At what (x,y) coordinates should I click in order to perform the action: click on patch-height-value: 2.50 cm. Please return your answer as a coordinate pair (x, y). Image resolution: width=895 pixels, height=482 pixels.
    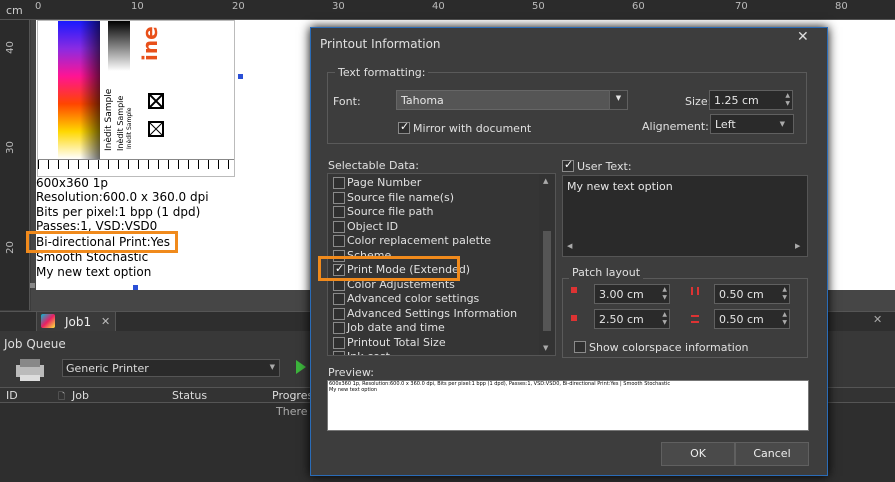
    Looking at the image, I should click on (621, 319).